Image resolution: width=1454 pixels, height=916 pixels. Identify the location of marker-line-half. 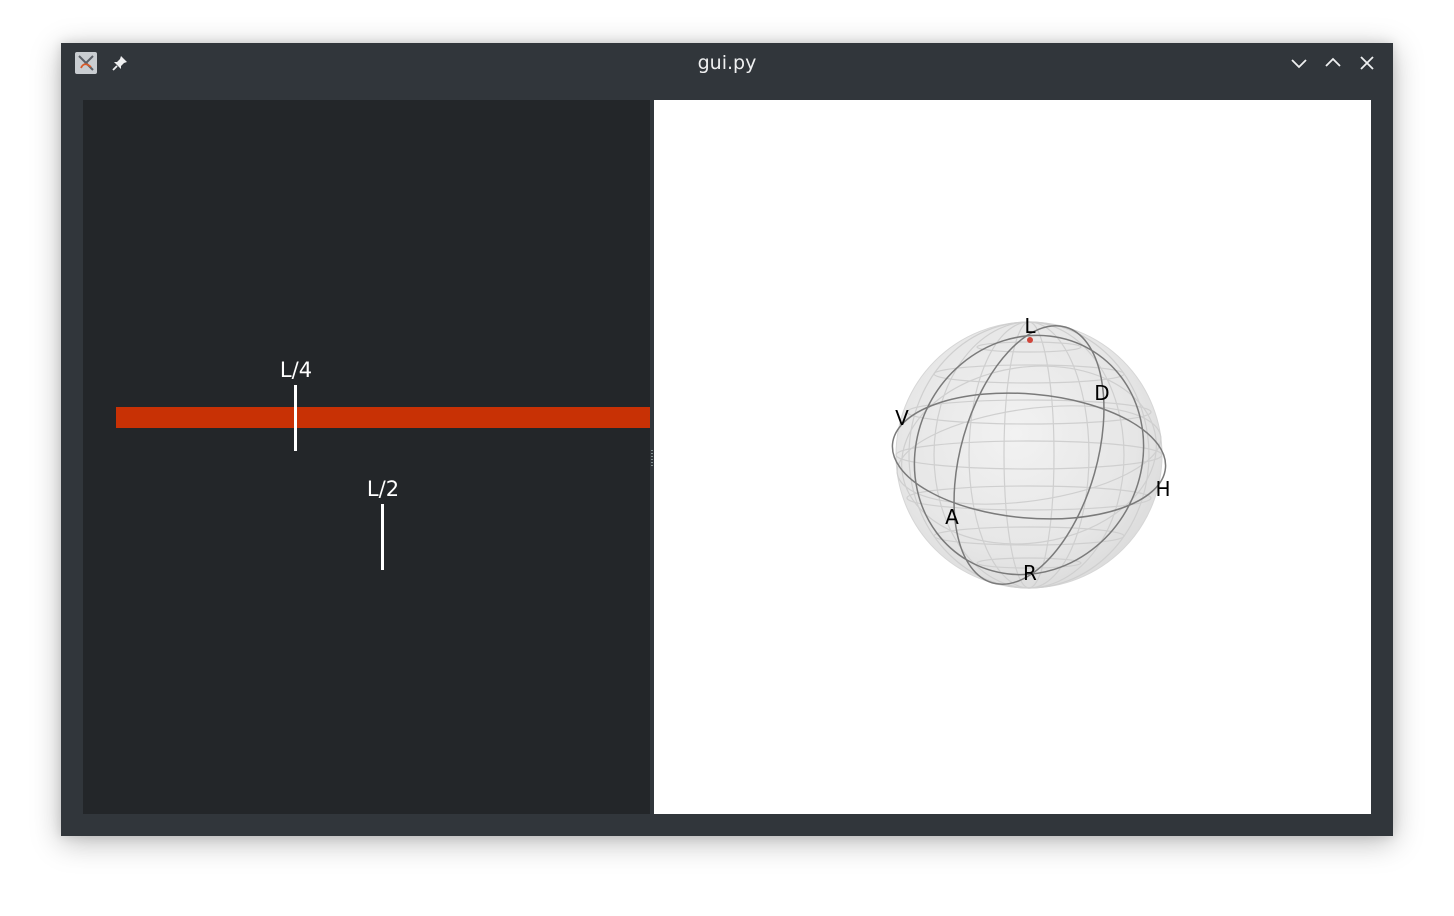
(382, 537).